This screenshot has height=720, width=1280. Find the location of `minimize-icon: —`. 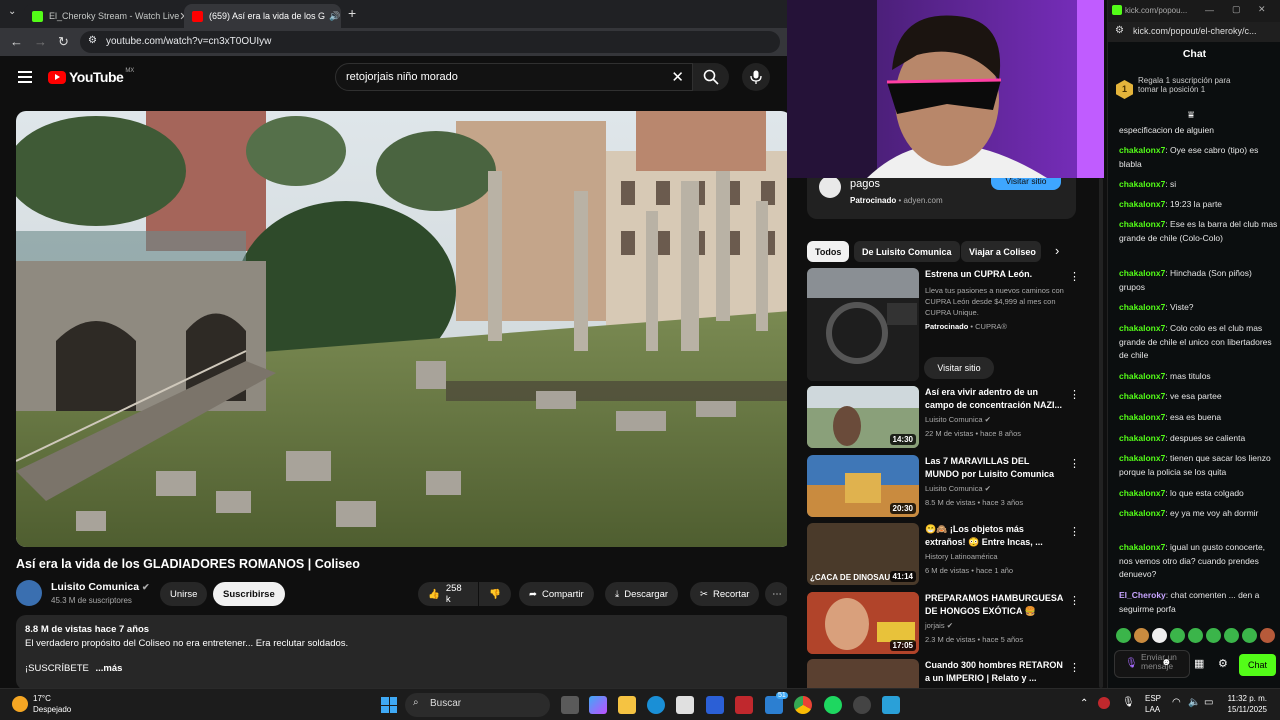

minimize-icon: — is located at coordinates (1209, 10).